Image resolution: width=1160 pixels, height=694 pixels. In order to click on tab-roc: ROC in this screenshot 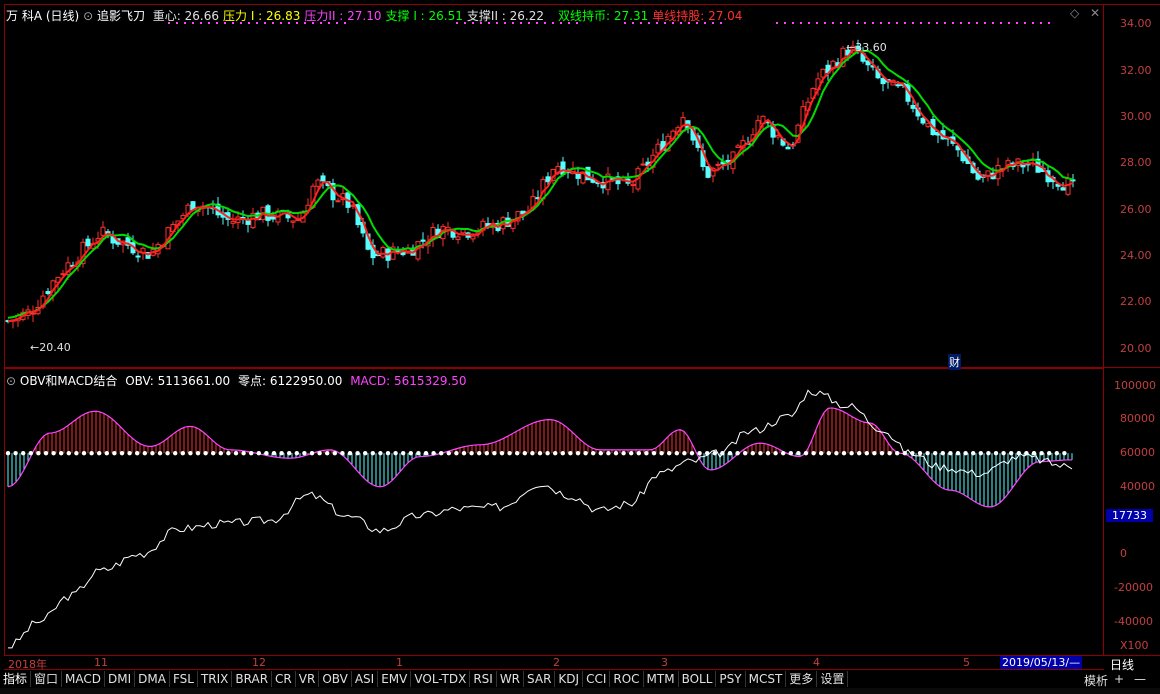, I will do `click(627, 679)`.